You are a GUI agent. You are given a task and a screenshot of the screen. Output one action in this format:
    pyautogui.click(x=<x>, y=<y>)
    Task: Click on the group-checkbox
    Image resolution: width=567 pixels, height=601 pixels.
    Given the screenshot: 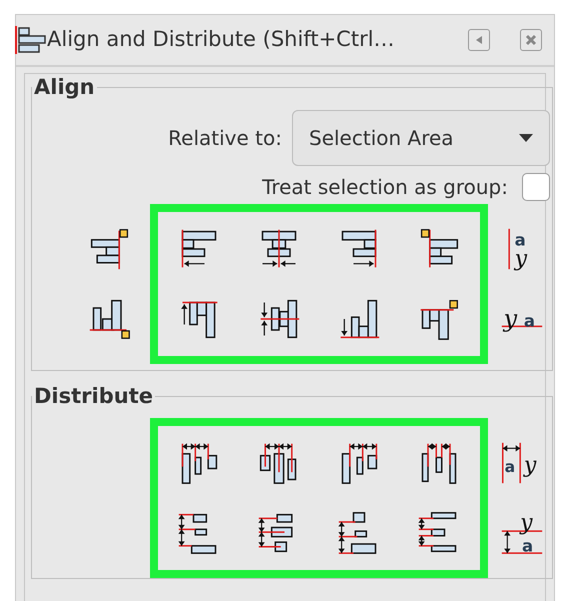 What is the action you would take?
    pyautogui.click(x=536, y=186)
    